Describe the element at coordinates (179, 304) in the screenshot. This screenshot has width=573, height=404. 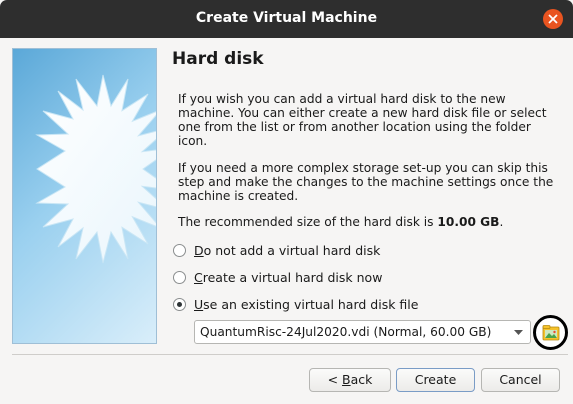
I see `radio-button-selected` at that location.